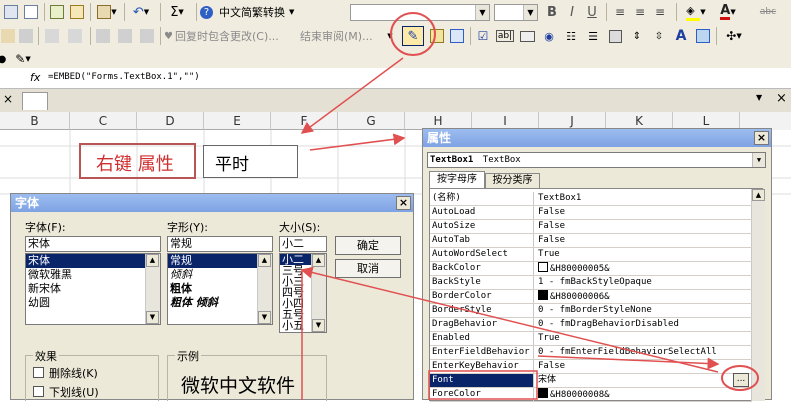  I want to click on sheet-textbox: 平时, so click(250, 161).